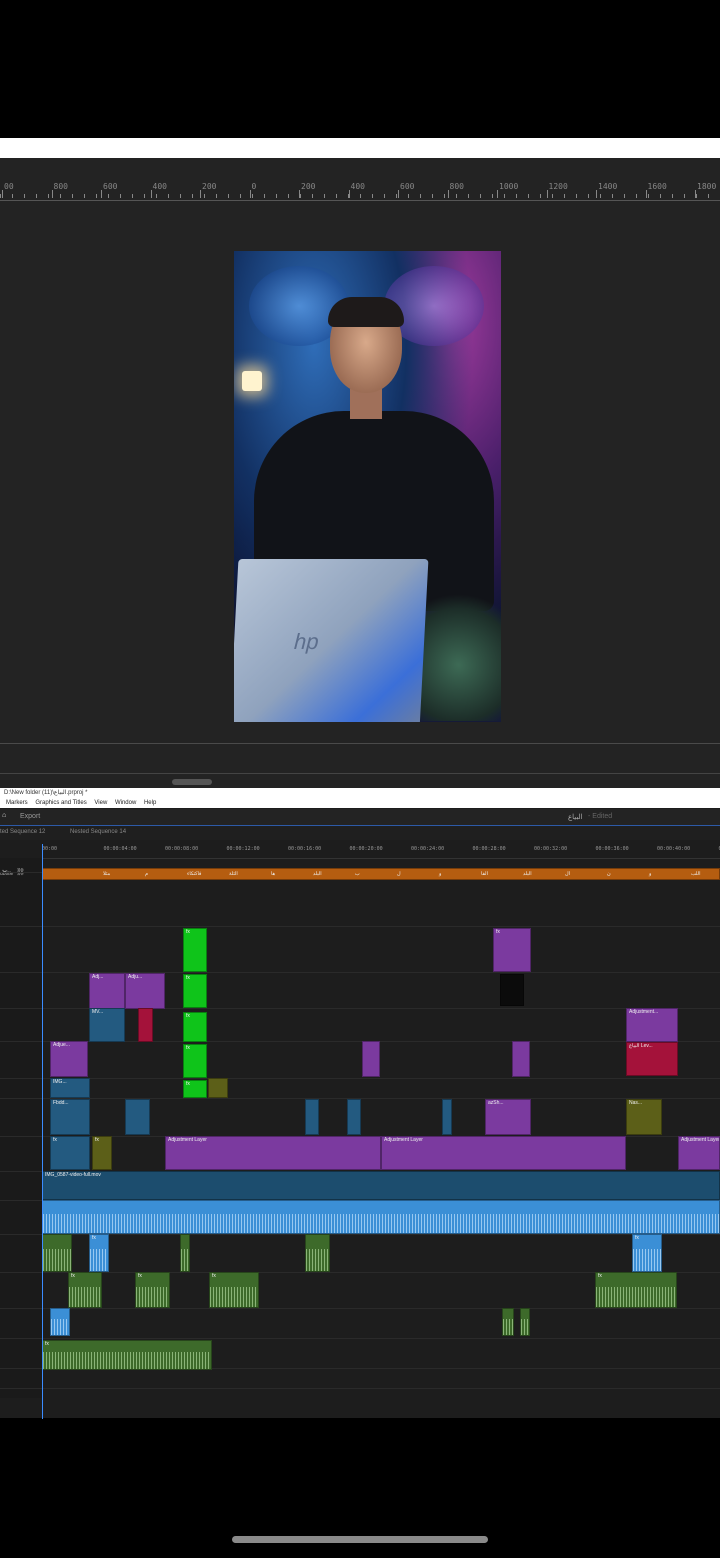  I want to click on video-preview: hp, so click(367, 486).